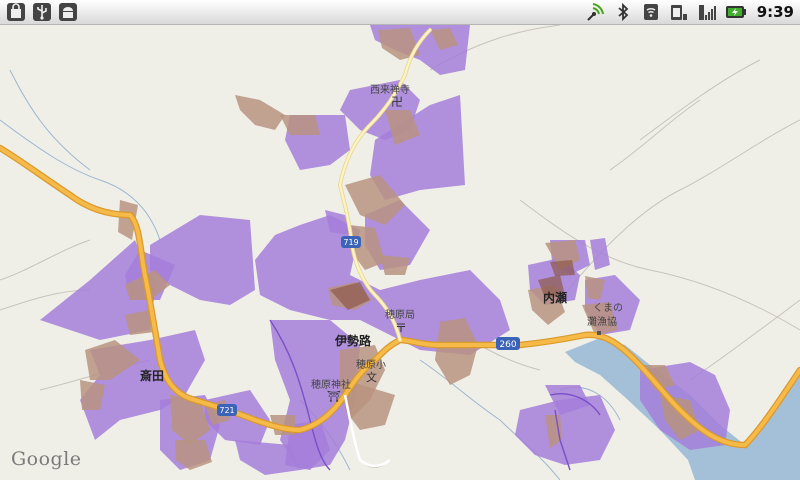 The width and height of the screenshot is (800, 480). Describe the element at coordinates (608, 308) in the screenshot. I see `map-label-kumano-1: くまの` at that location.